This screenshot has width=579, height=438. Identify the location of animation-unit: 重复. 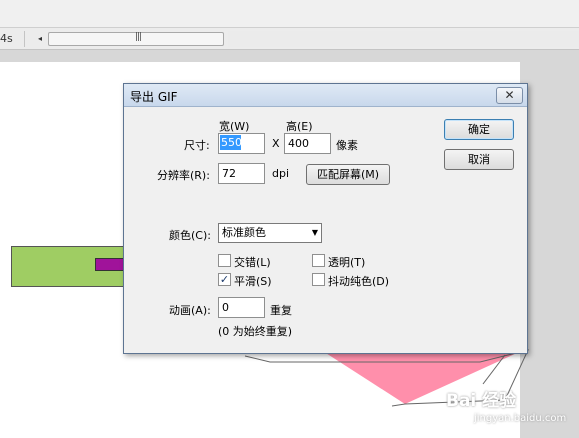
(281, 310).